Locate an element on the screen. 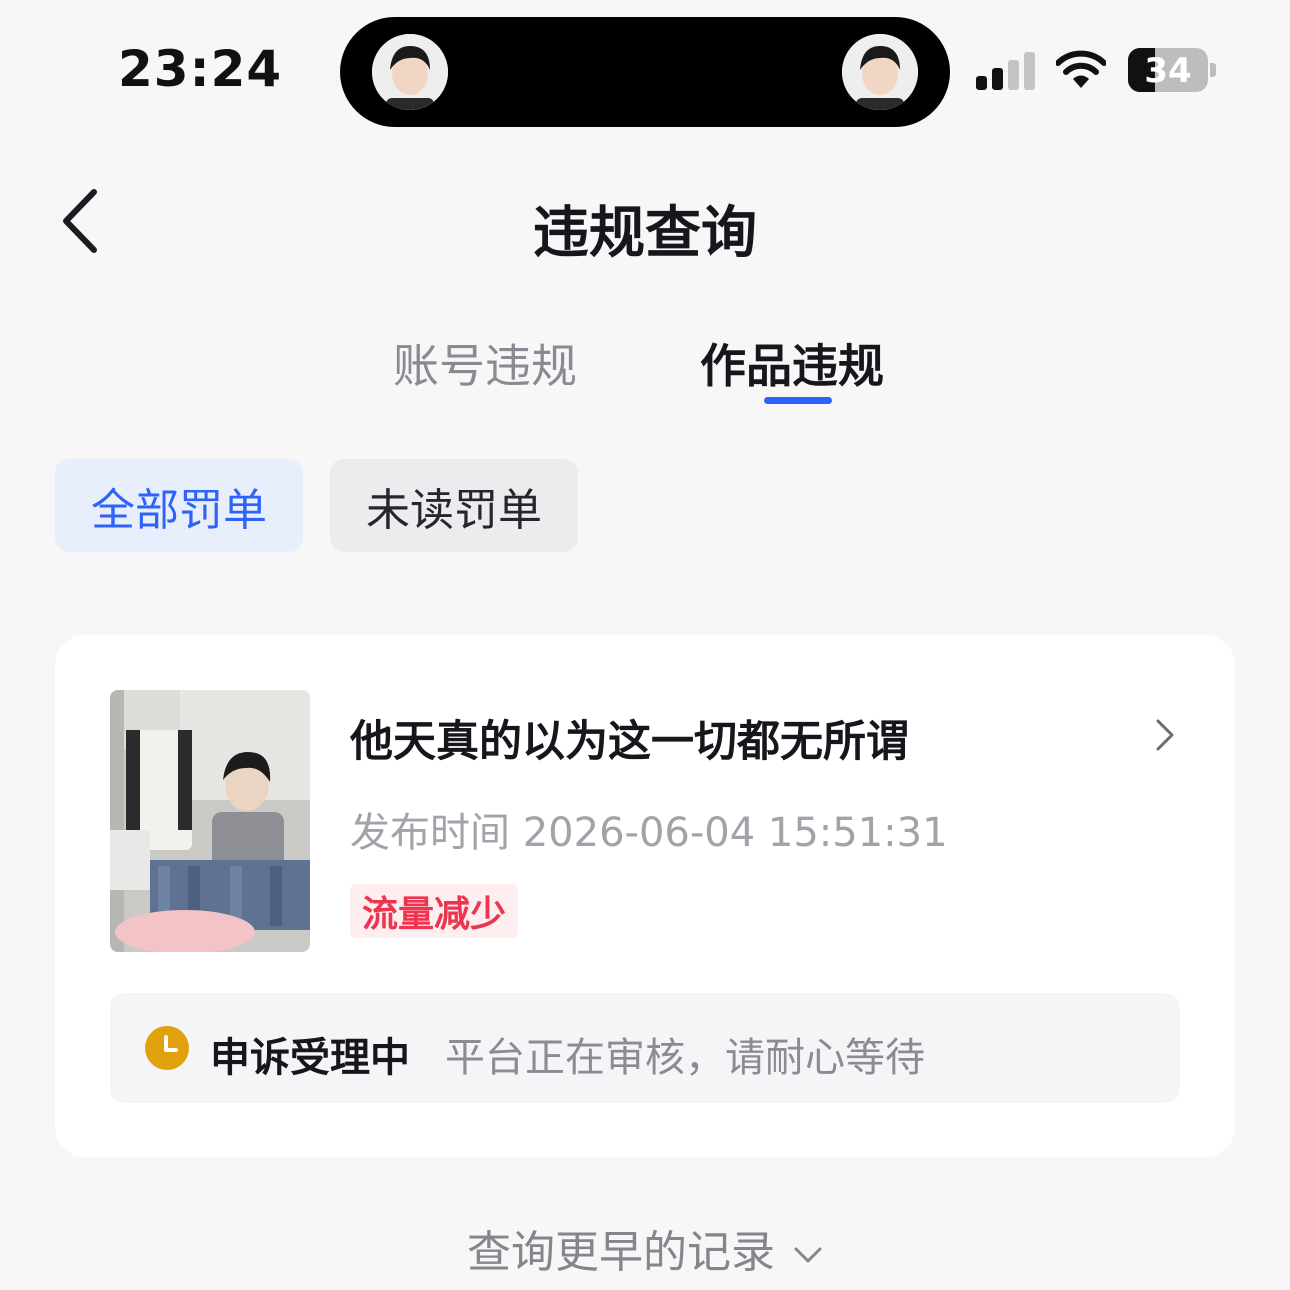 The height and width of the screenshot is (1290, 1290). tab-work-violations: 作品违规 is located at coordinates (792, 363).